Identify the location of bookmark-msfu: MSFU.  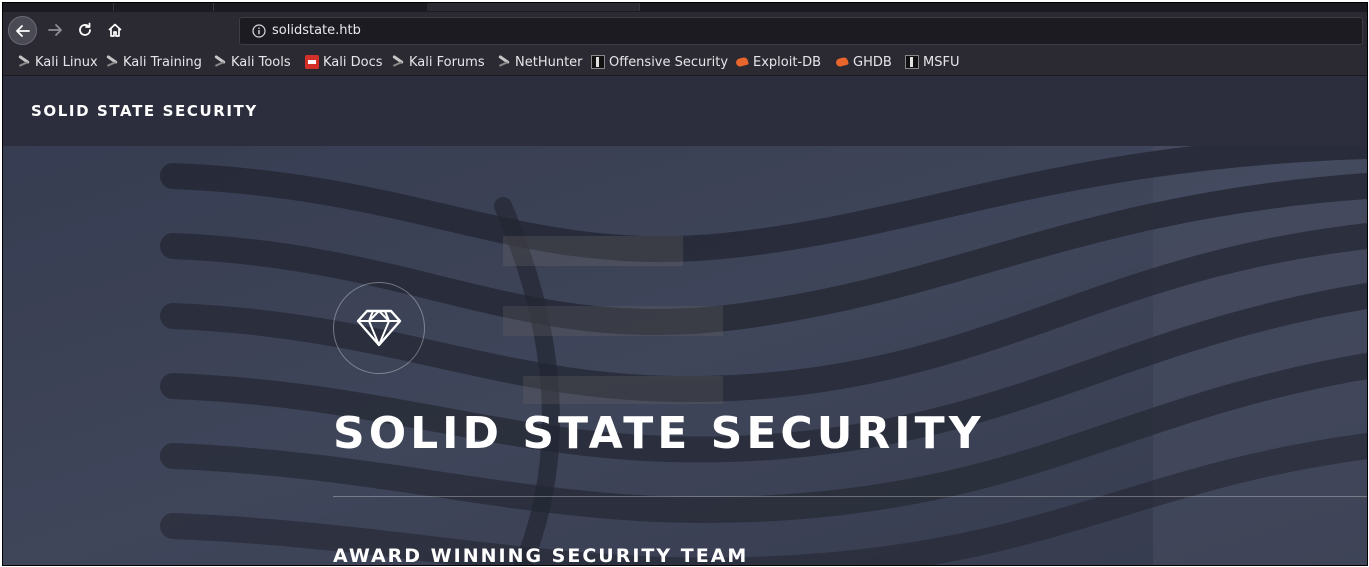
(932, 62).